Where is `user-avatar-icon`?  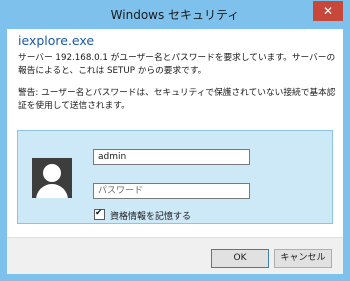 user-avatar-icon is located at coordinates (52, 178).